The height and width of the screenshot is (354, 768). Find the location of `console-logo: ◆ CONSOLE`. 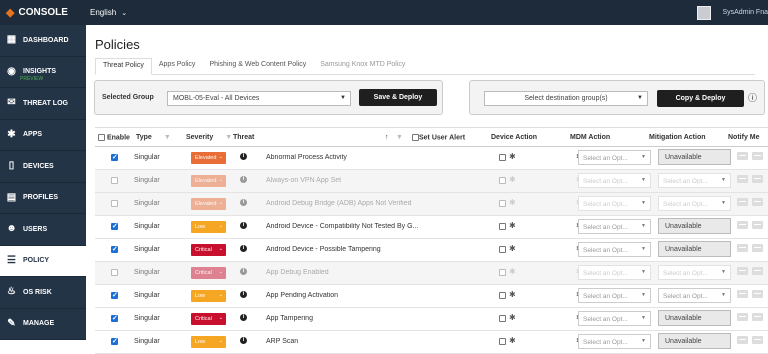

console-logo: ◆ CONSOLE is located at coordinates (43, 12).